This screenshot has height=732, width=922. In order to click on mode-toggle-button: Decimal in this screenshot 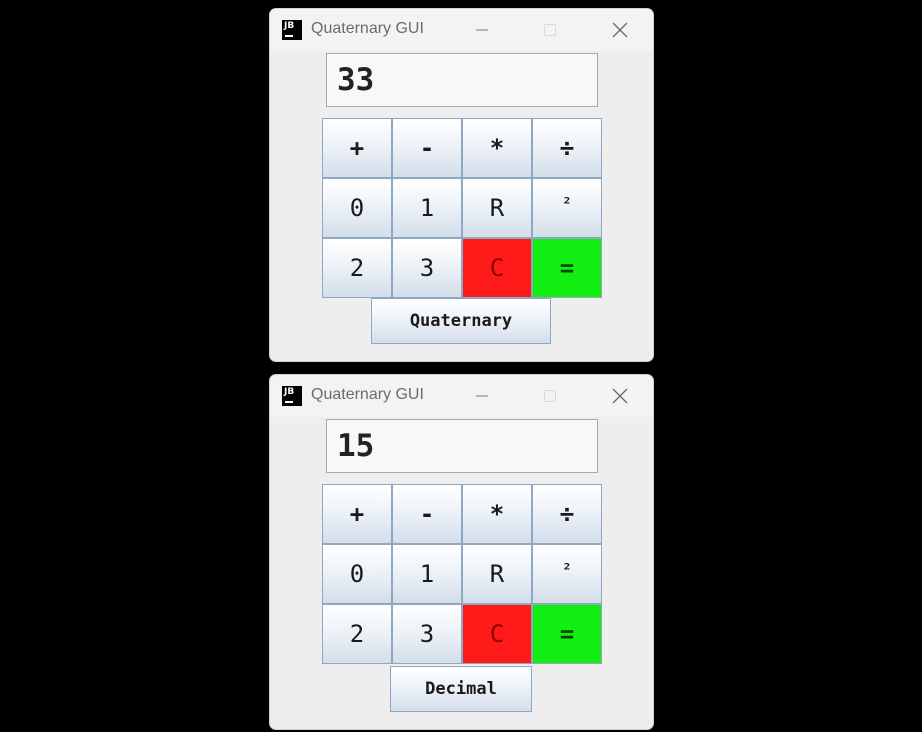, I will do `click(461, 689)`.